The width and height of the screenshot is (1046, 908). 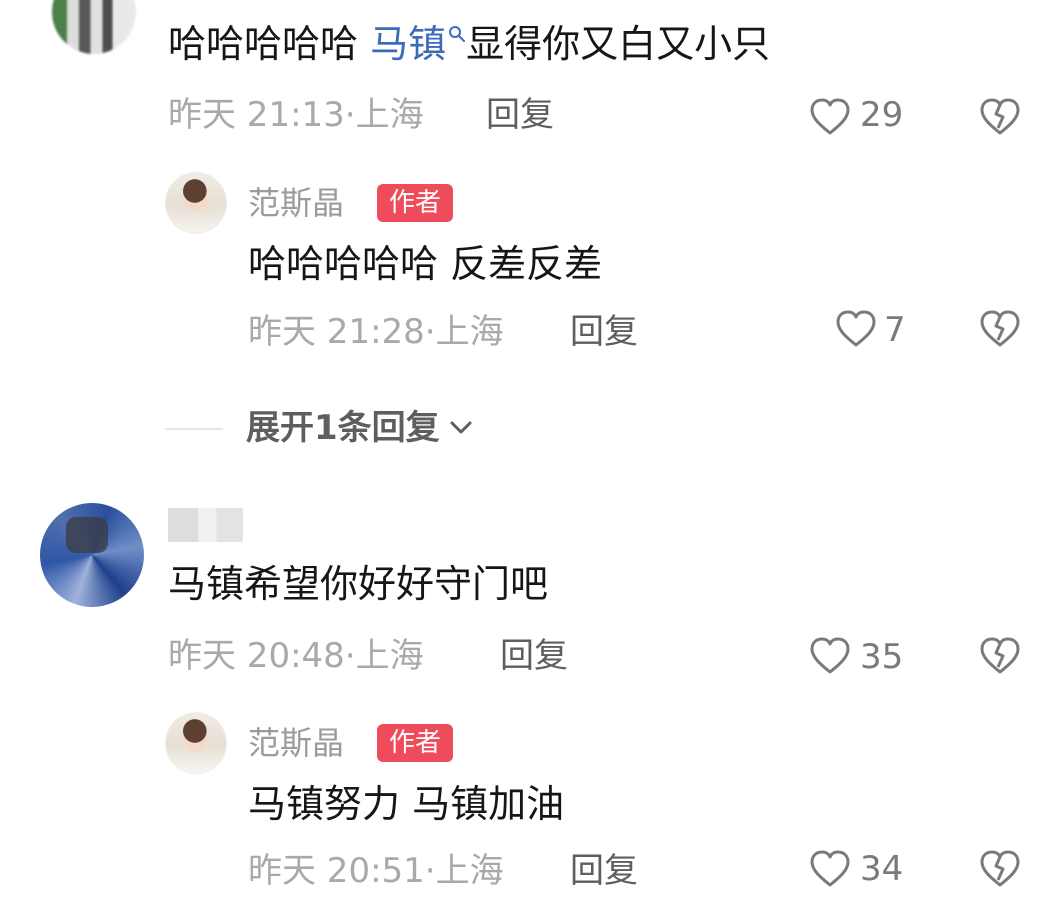 I want to click on reply-meta: 昨天 20:51·上海, so click(x=376, y=871).